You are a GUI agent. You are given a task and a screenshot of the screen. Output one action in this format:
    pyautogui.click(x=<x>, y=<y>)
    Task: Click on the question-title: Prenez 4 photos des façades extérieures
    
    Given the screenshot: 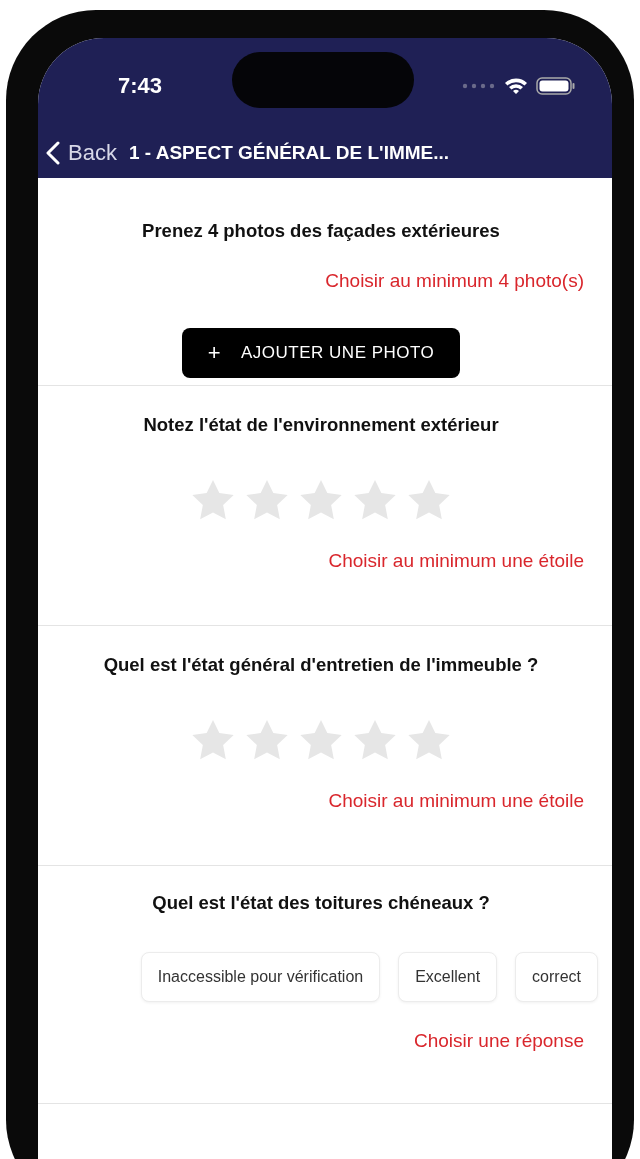 What is the action you would take?
    pyautogui.click(x=321, y=231)
    